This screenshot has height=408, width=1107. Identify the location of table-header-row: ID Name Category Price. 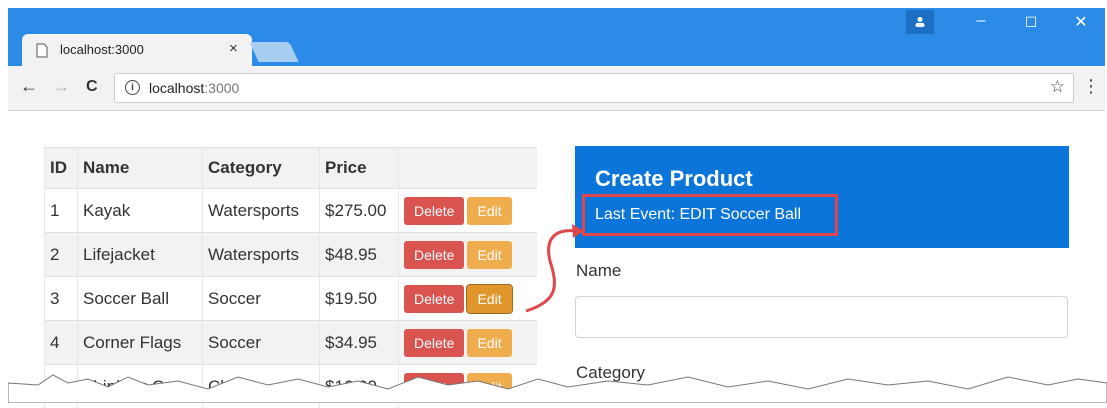
(291, 168).